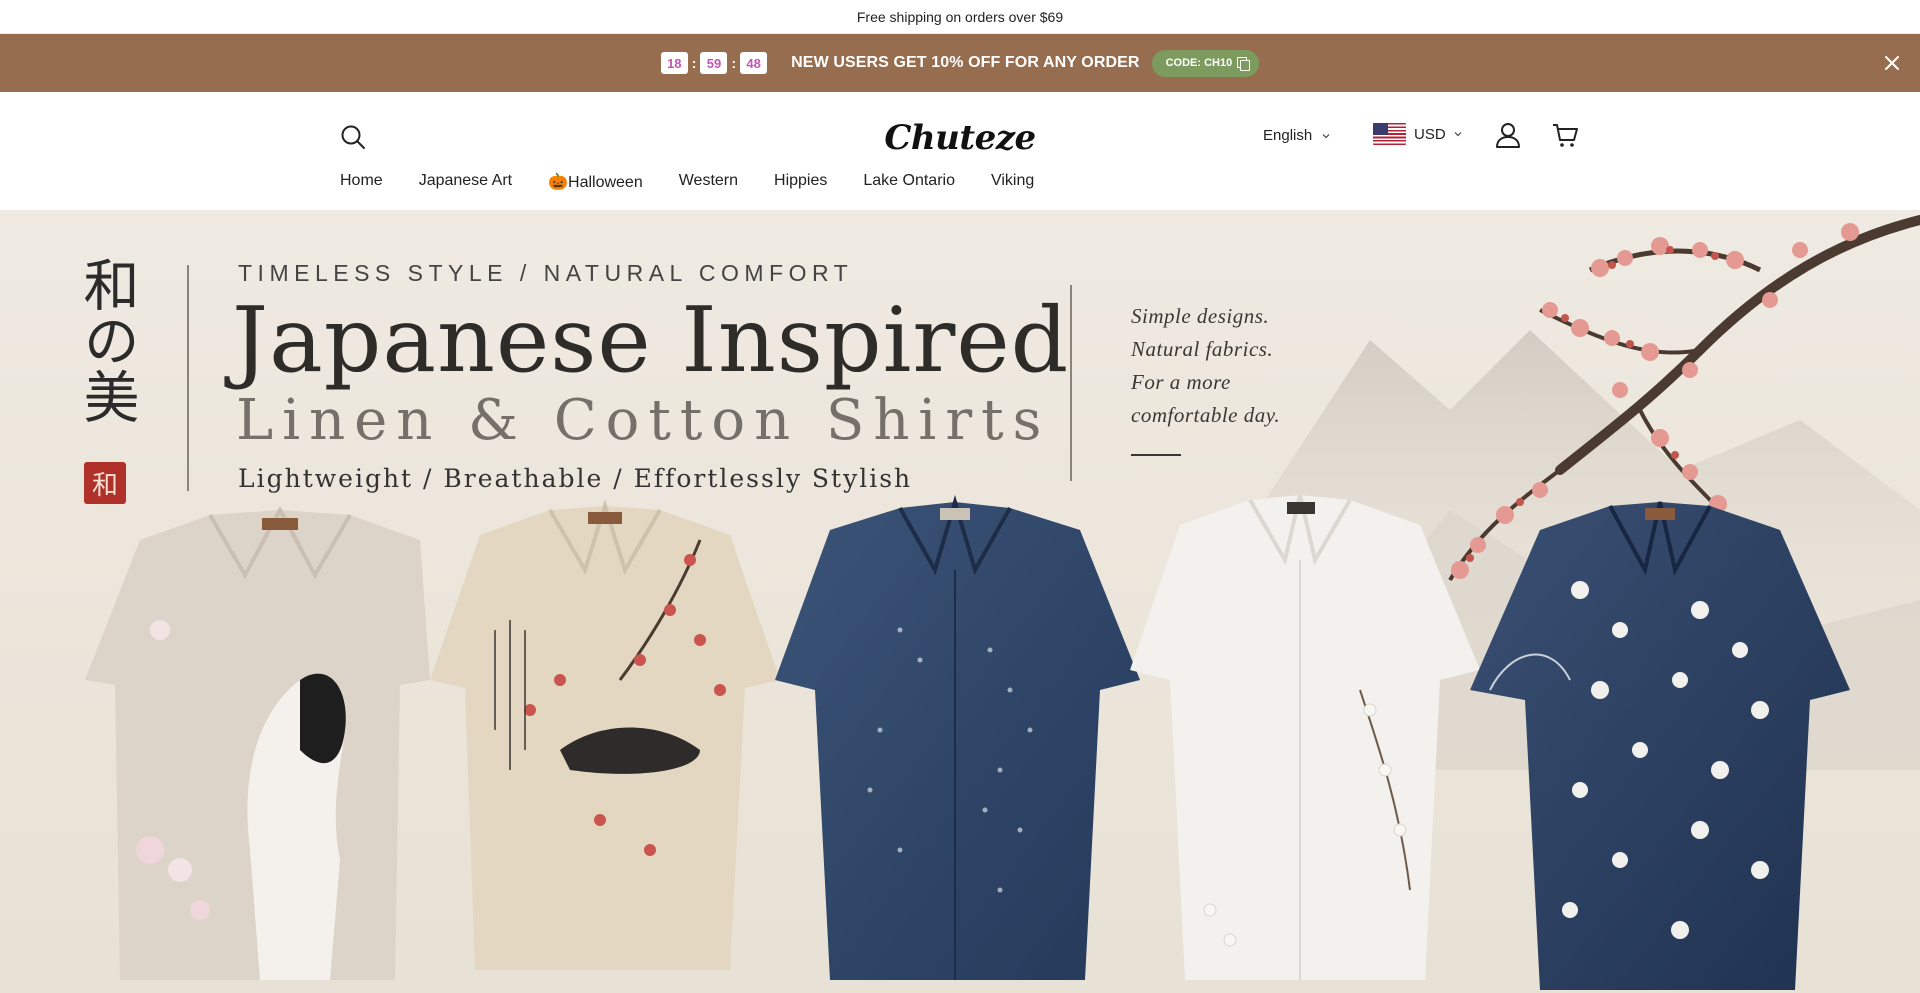  Describe the element at coordinates (651, 340) in the screenshot. I see `hero-title: Japanese Inspired` at that location.